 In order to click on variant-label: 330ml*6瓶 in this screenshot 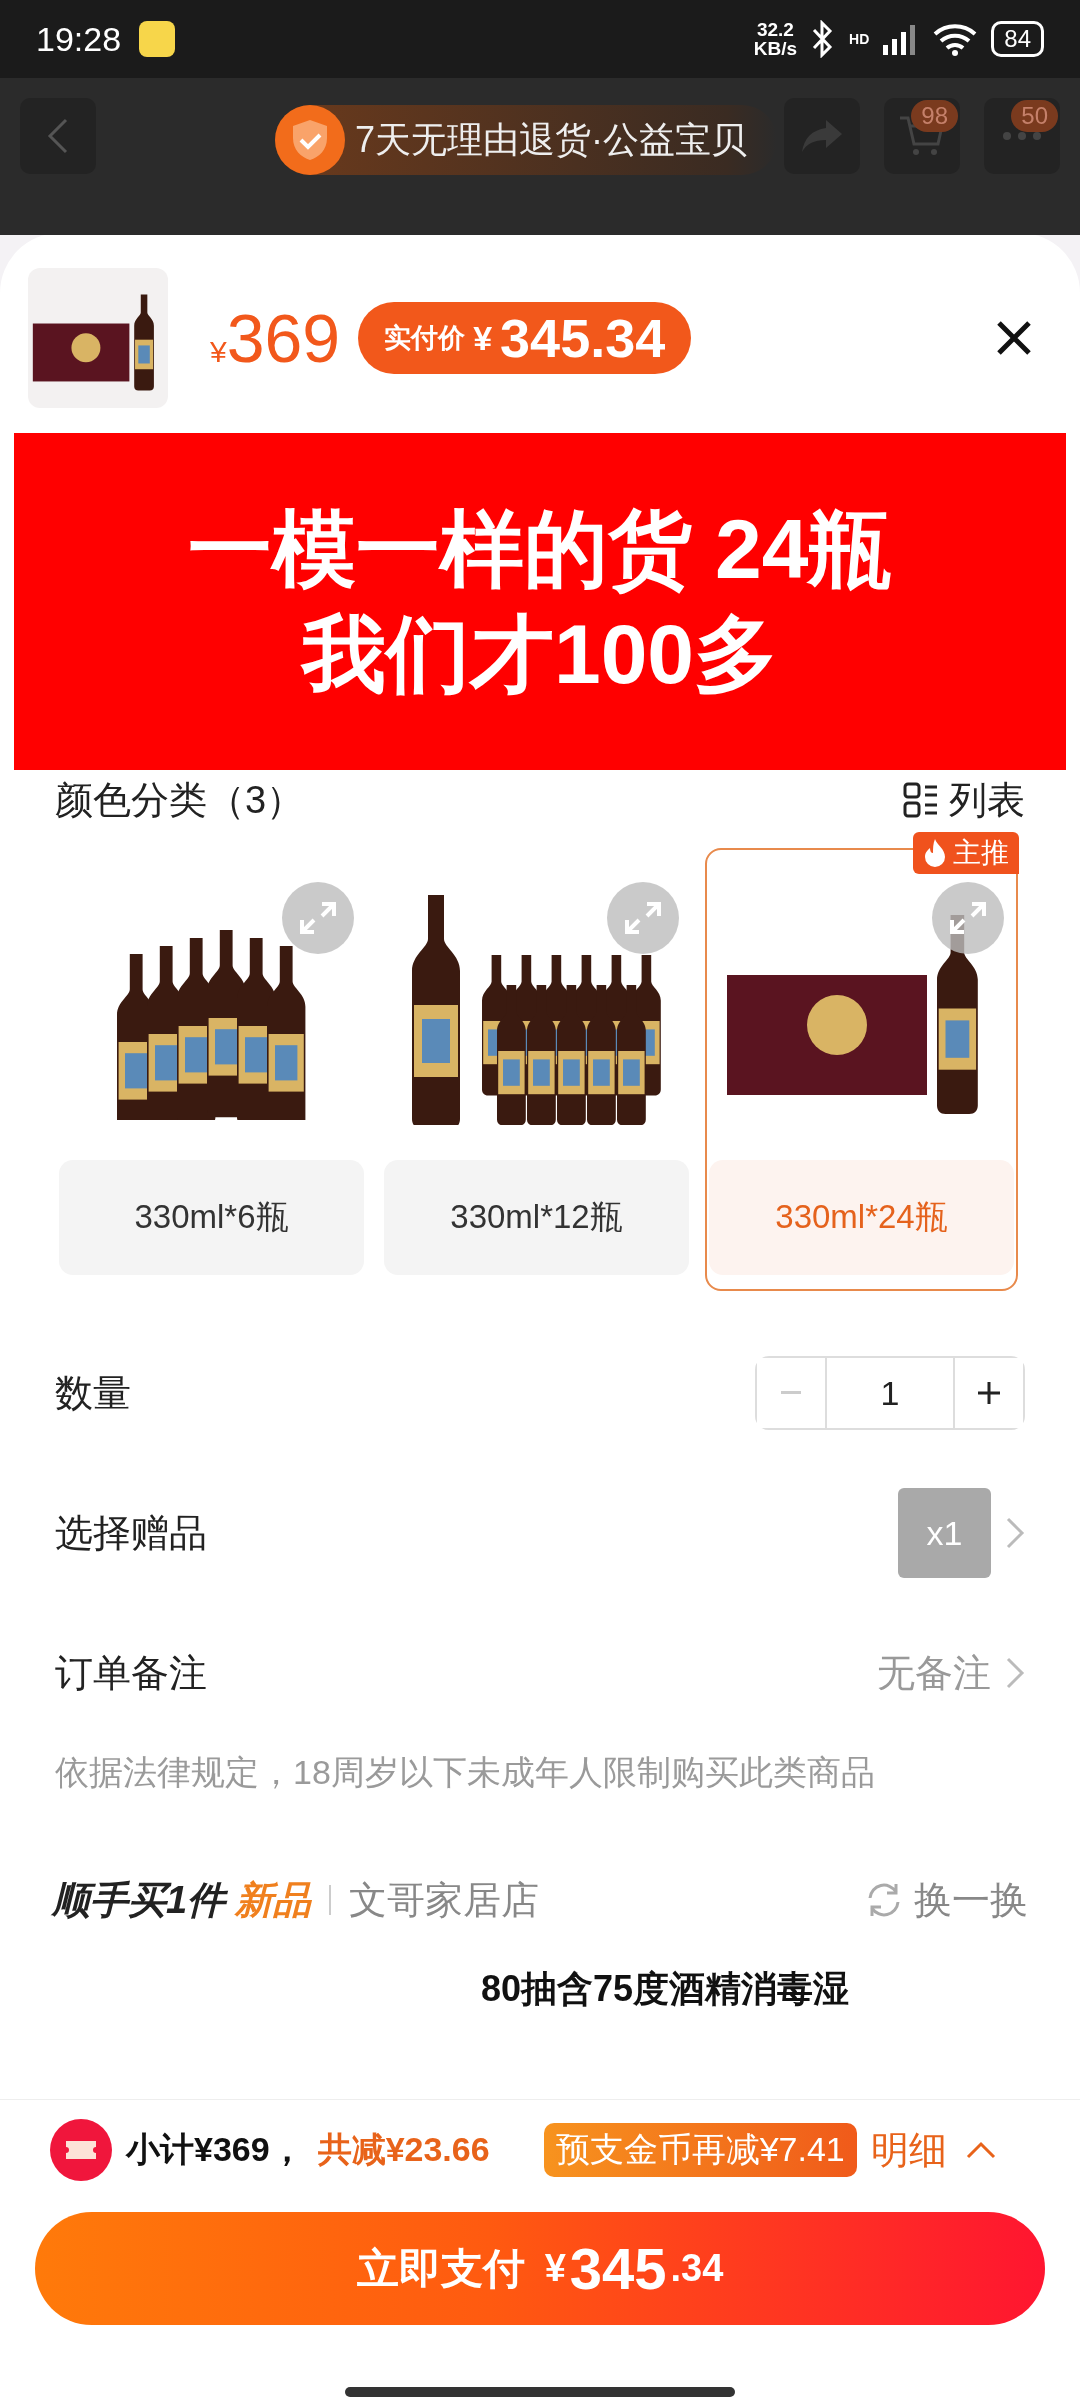, I will do `click(211, 1217)`.